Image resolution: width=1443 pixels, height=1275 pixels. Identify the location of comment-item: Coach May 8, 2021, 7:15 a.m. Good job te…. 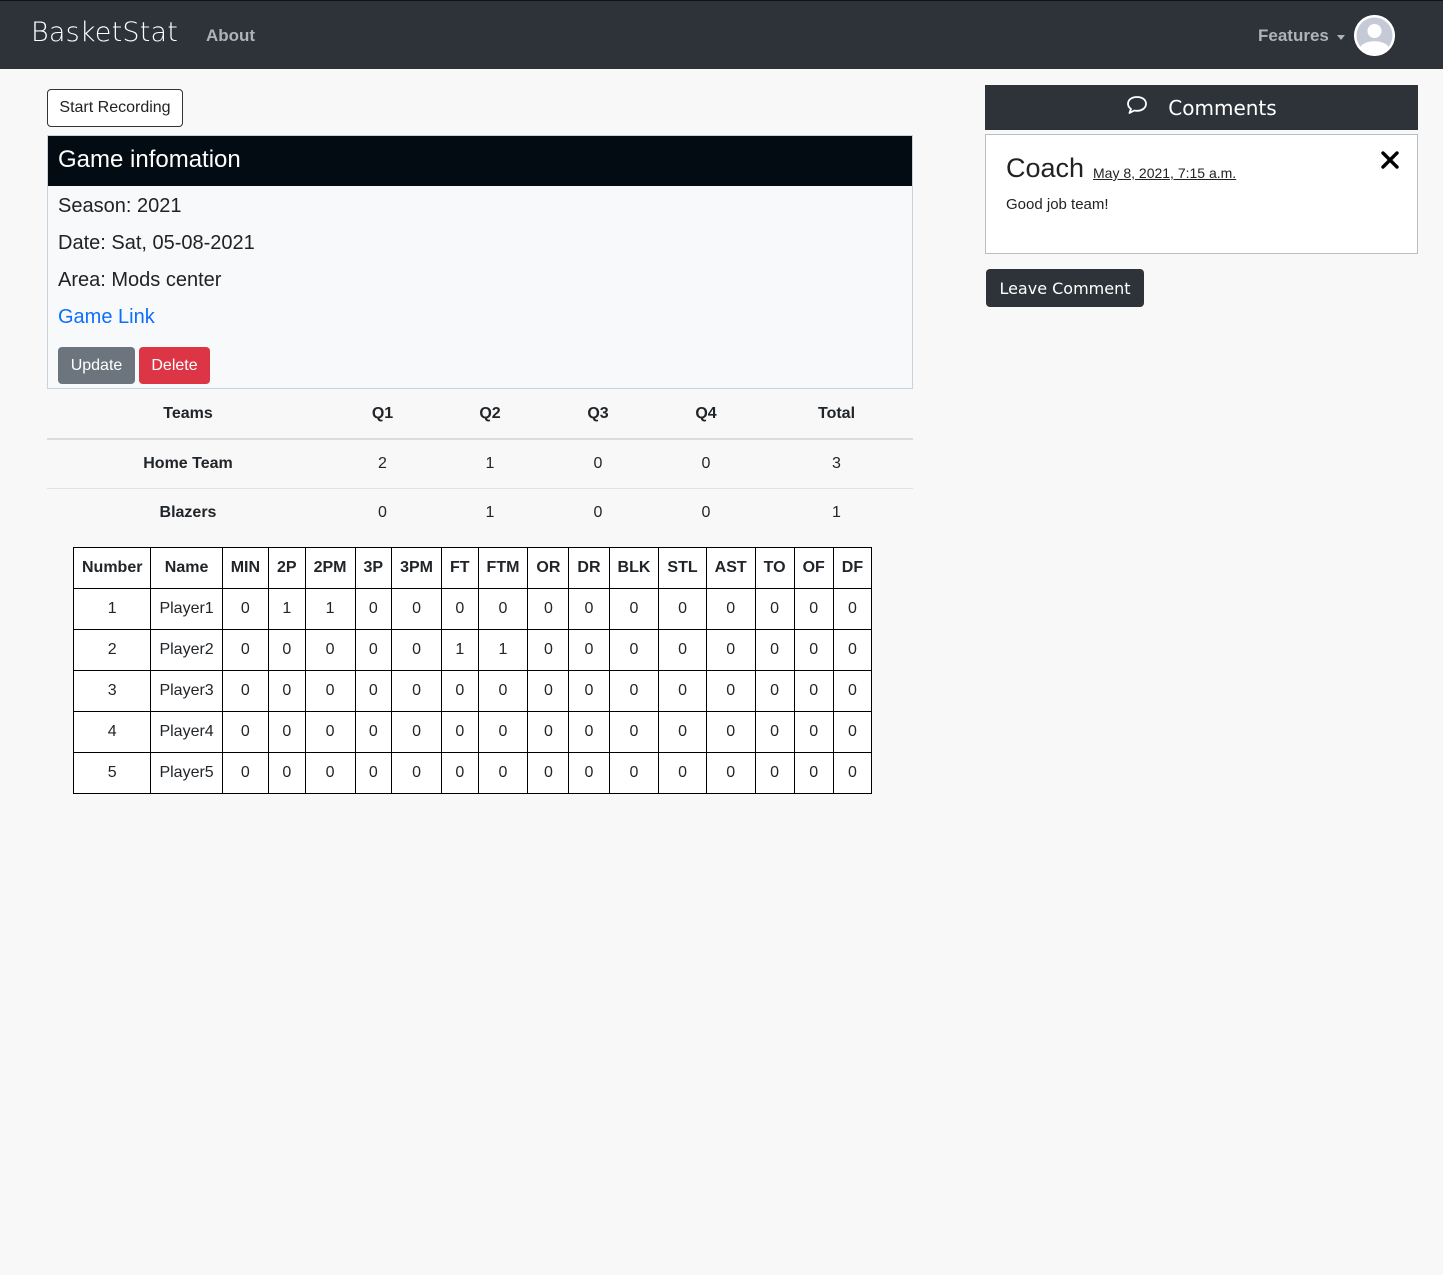
(1201, 194).